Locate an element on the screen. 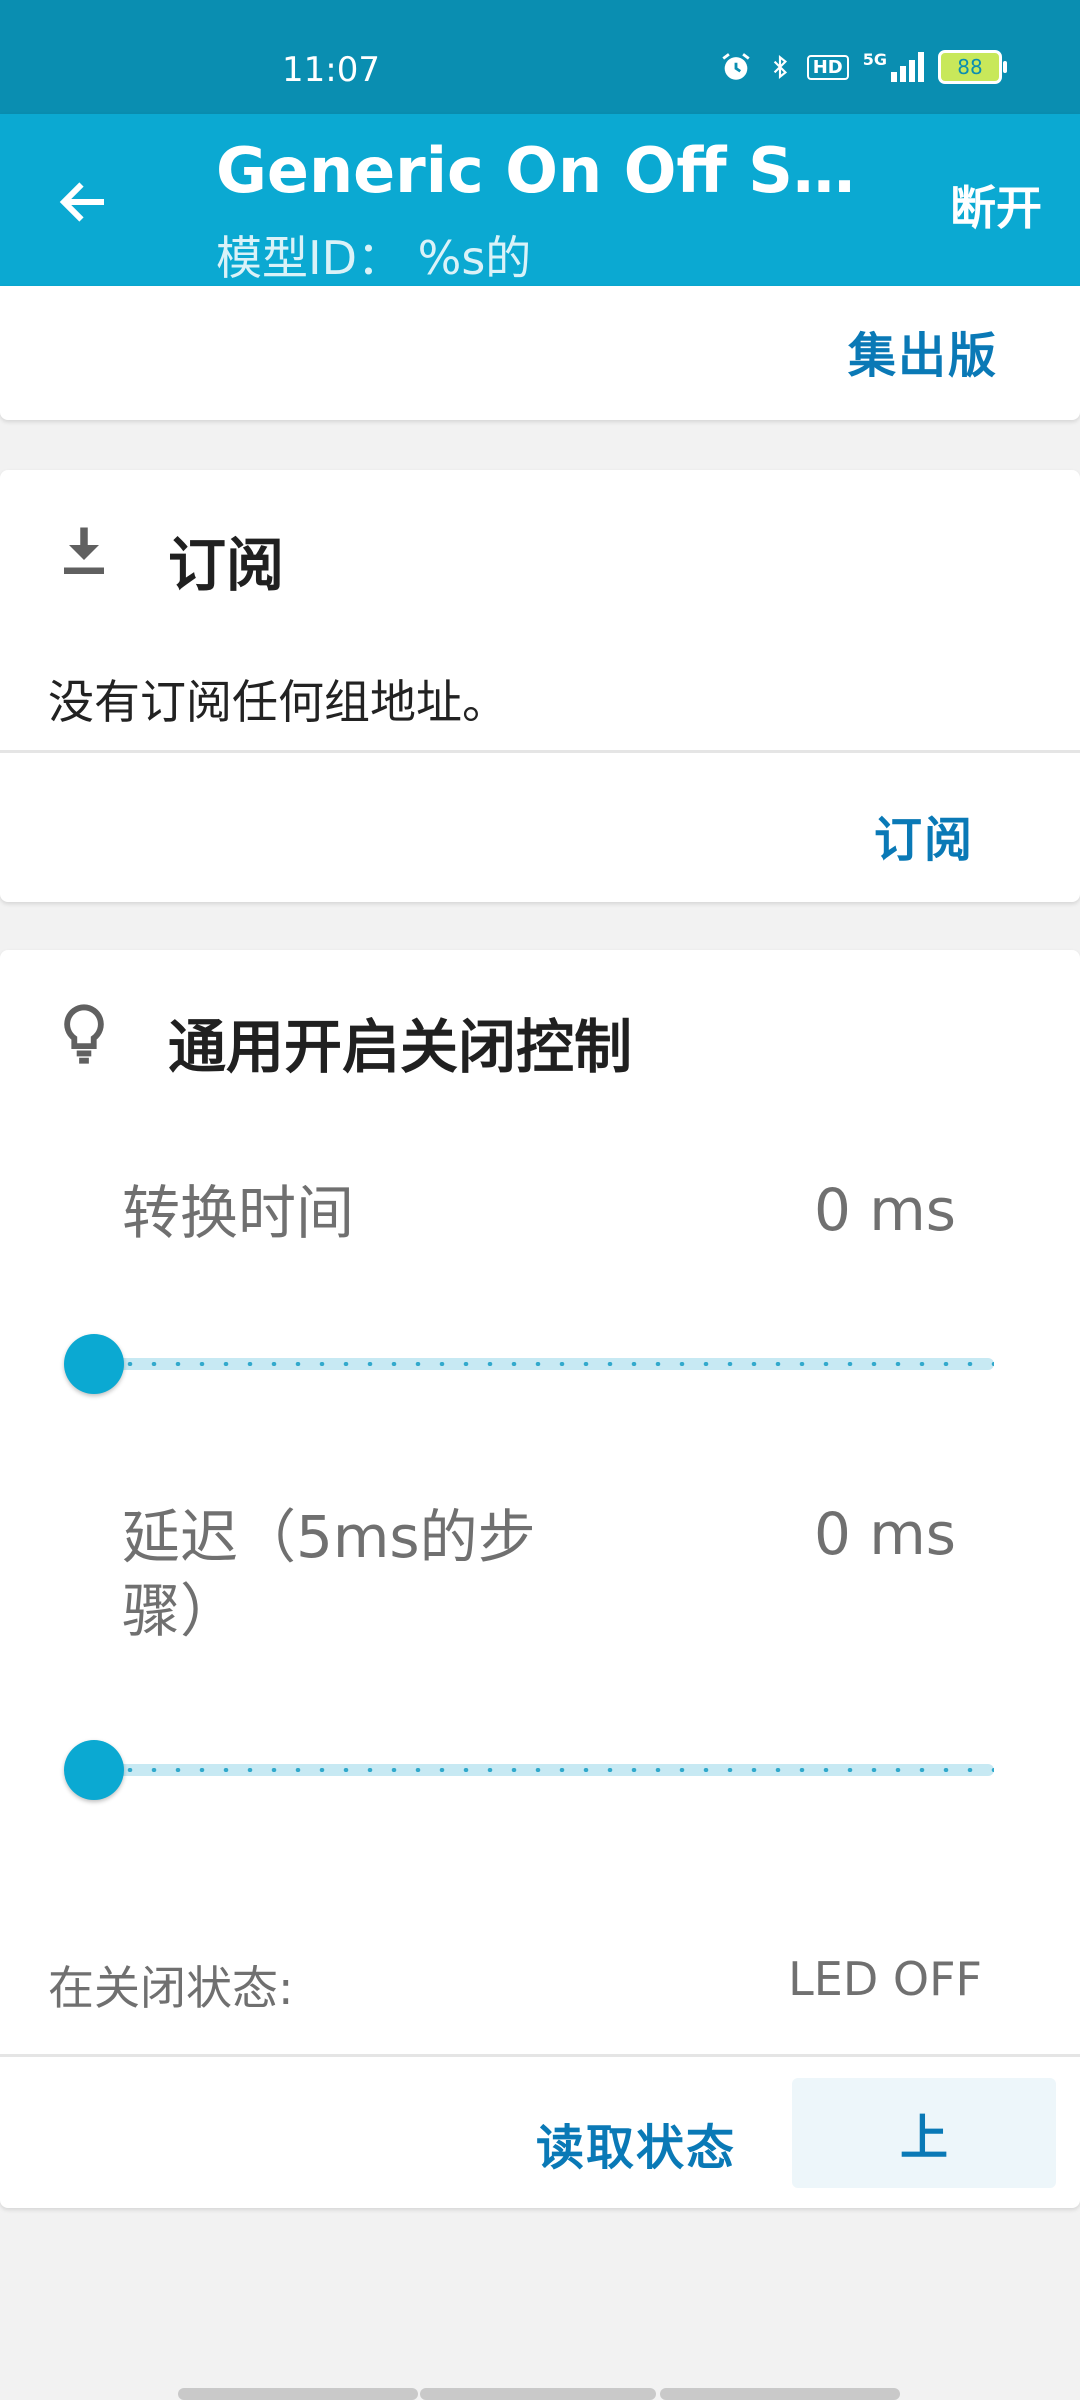  signal-icon is located at coordinates (907, 67).